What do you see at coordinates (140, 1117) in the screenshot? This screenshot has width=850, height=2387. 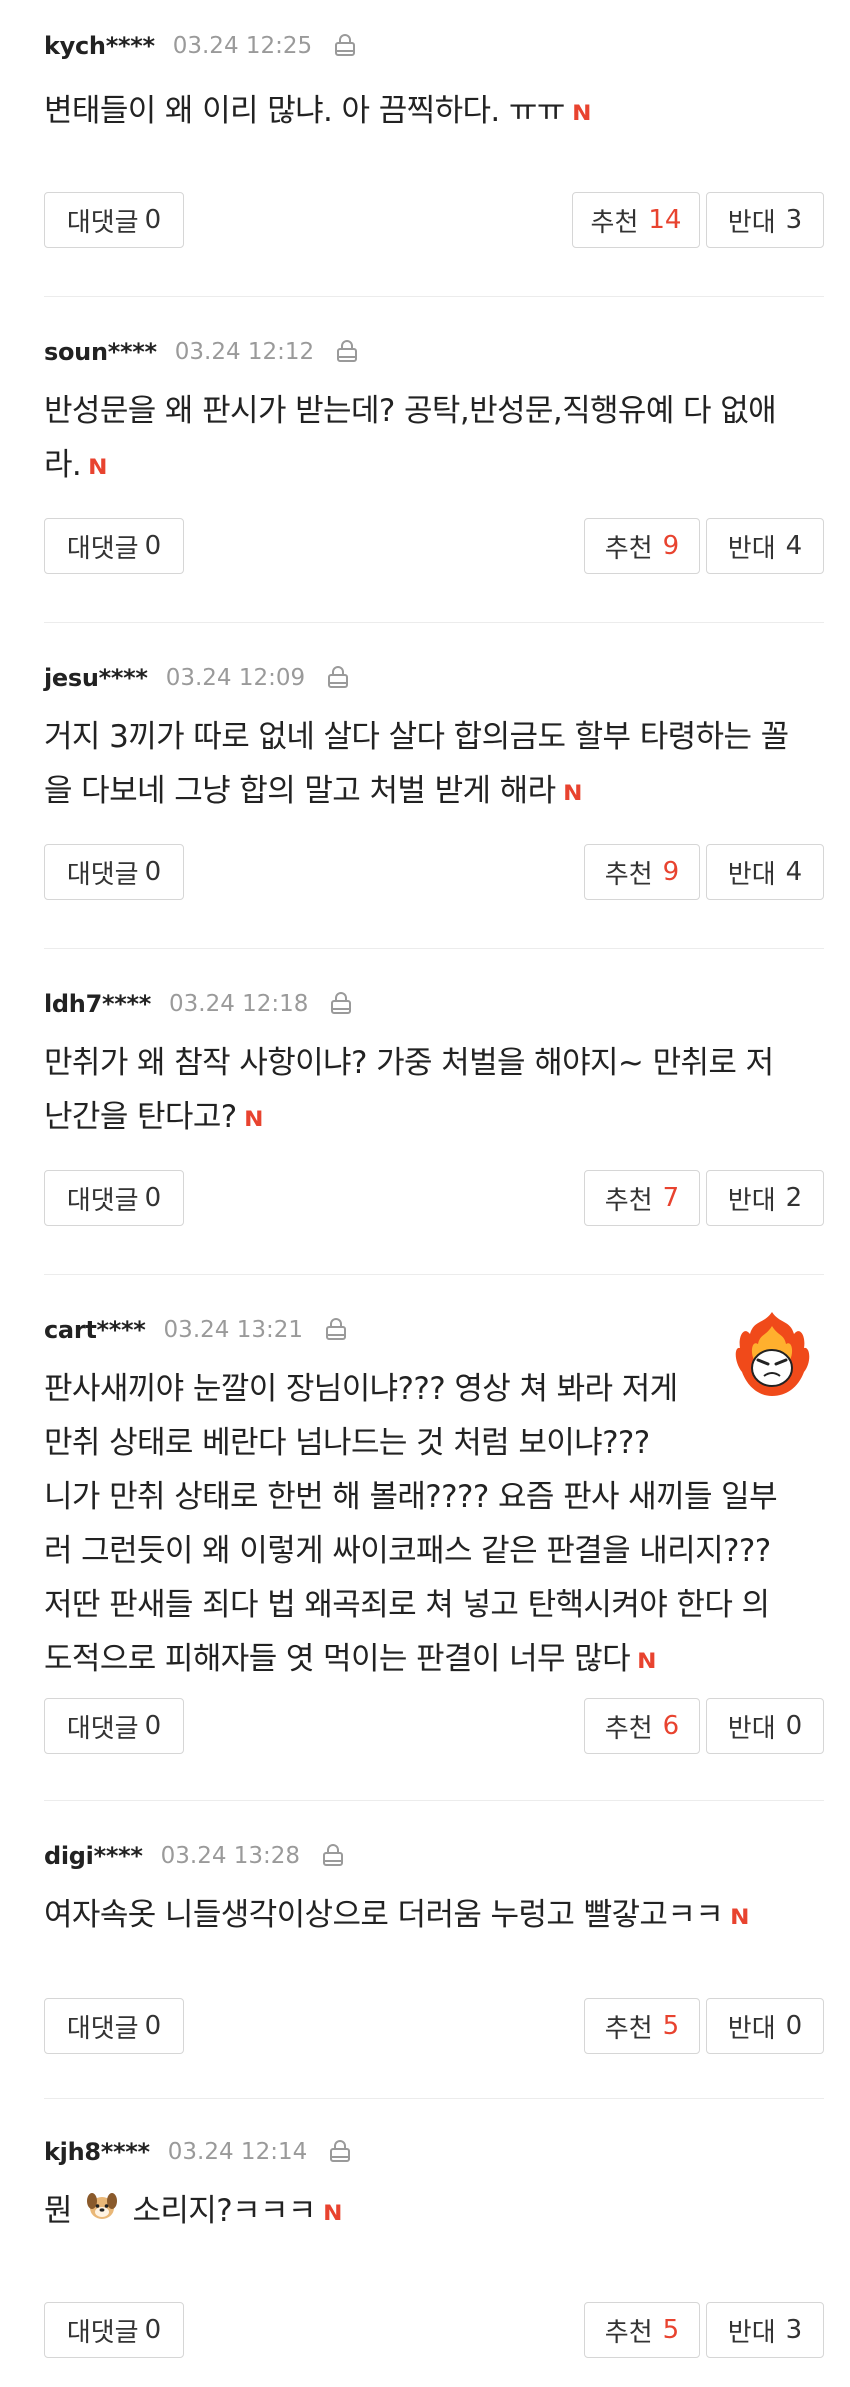 I see `comment-line: 난간을 탄다고?` at bounding box center [140, 1117].